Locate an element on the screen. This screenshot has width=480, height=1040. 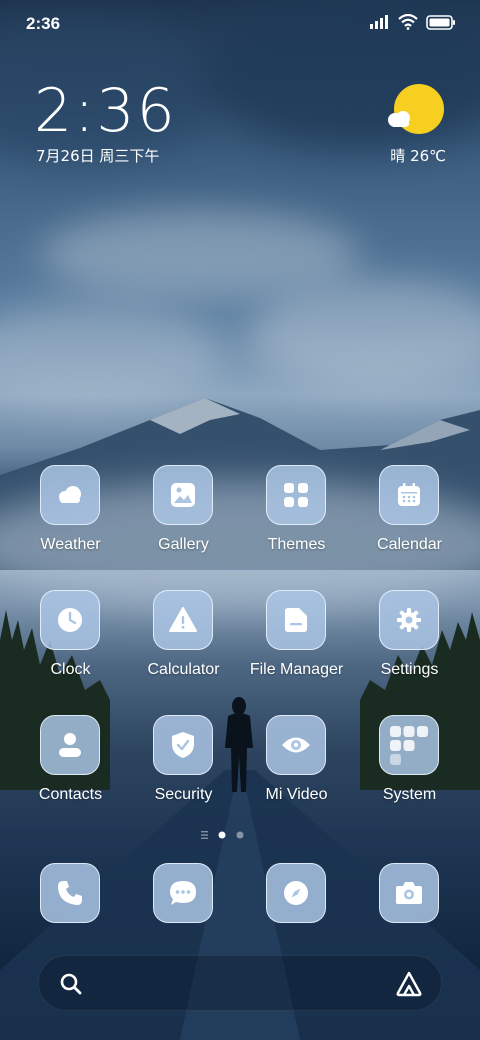
list-icon is located at coordinates (204, 835).